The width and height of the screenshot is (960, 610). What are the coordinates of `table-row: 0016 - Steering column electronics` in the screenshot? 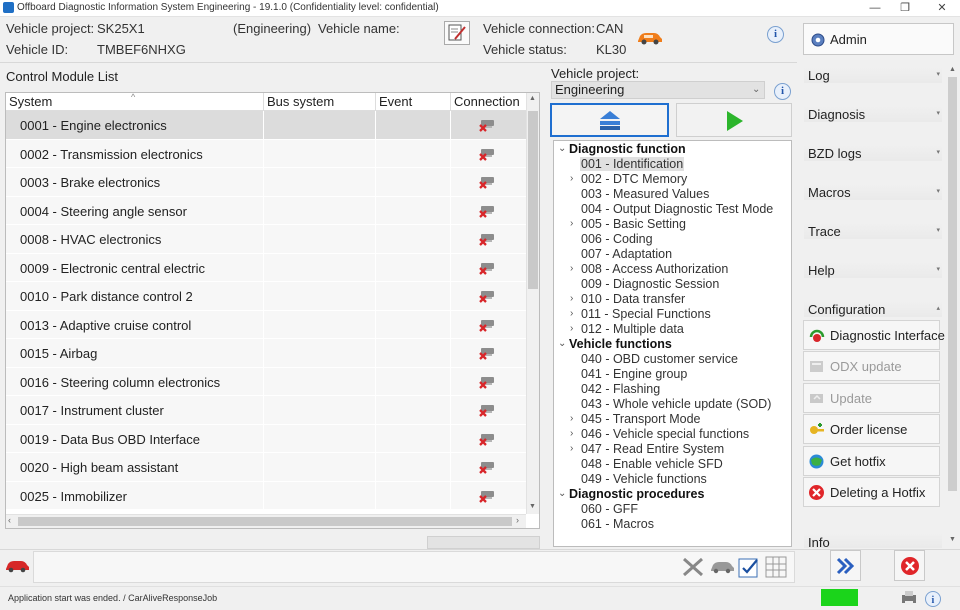 It's located at (266, 381).